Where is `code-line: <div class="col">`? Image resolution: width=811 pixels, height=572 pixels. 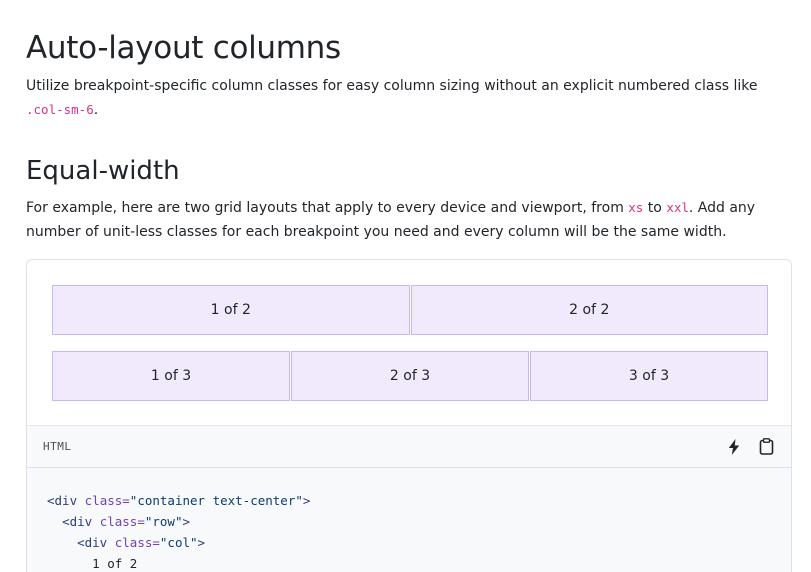 code-line: <div class="col"> is located at coordinates (409, 542).